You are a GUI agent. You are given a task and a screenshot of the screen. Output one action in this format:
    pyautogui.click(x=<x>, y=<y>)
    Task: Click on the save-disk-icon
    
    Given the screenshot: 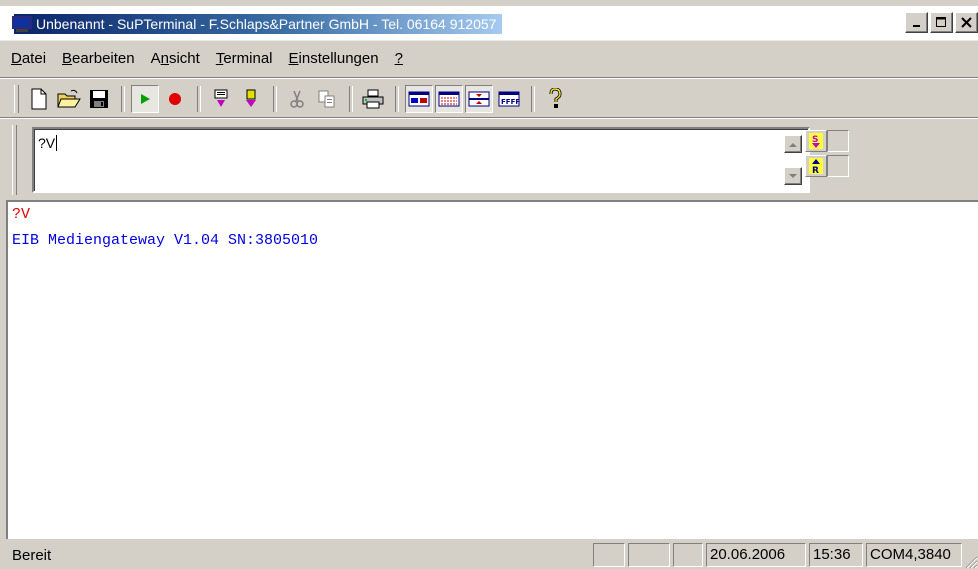 What is the action you would take?
    pyautogui.click(x=99, y=99)
    